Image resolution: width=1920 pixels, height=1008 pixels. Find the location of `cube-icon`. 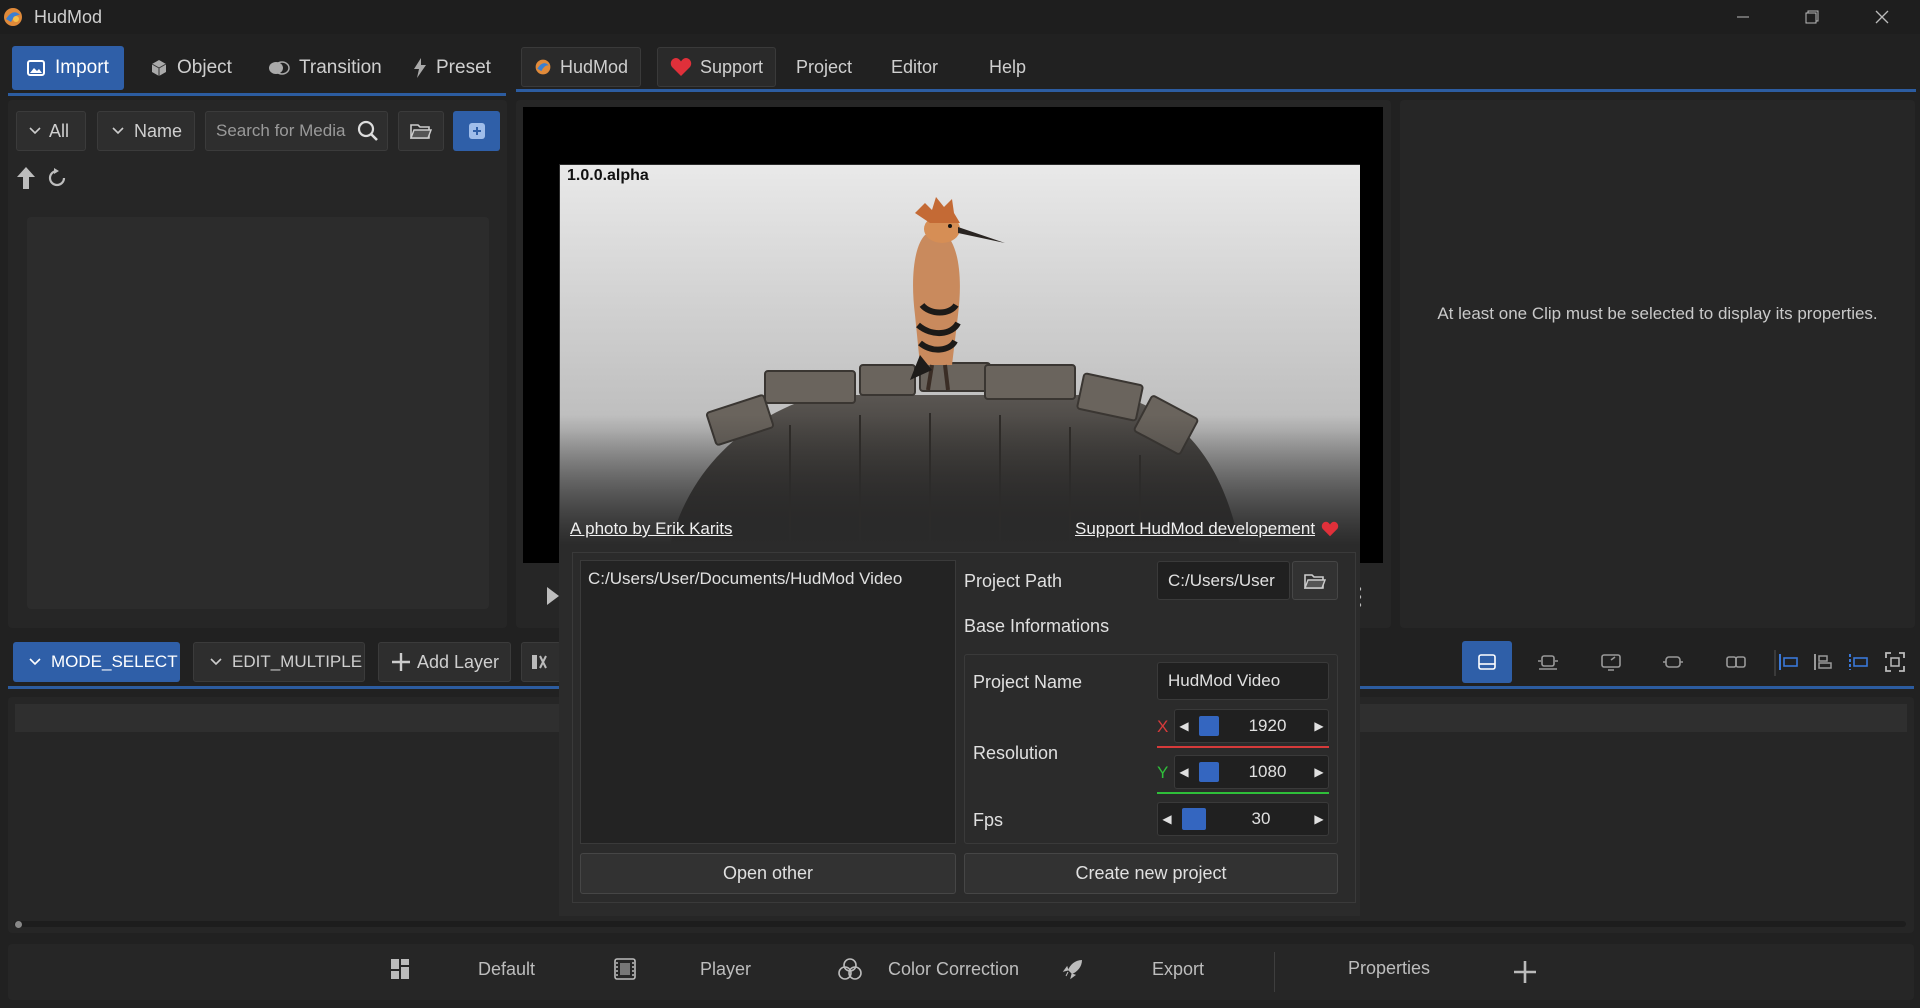

cube-icon is located at coordinates (159, 68).